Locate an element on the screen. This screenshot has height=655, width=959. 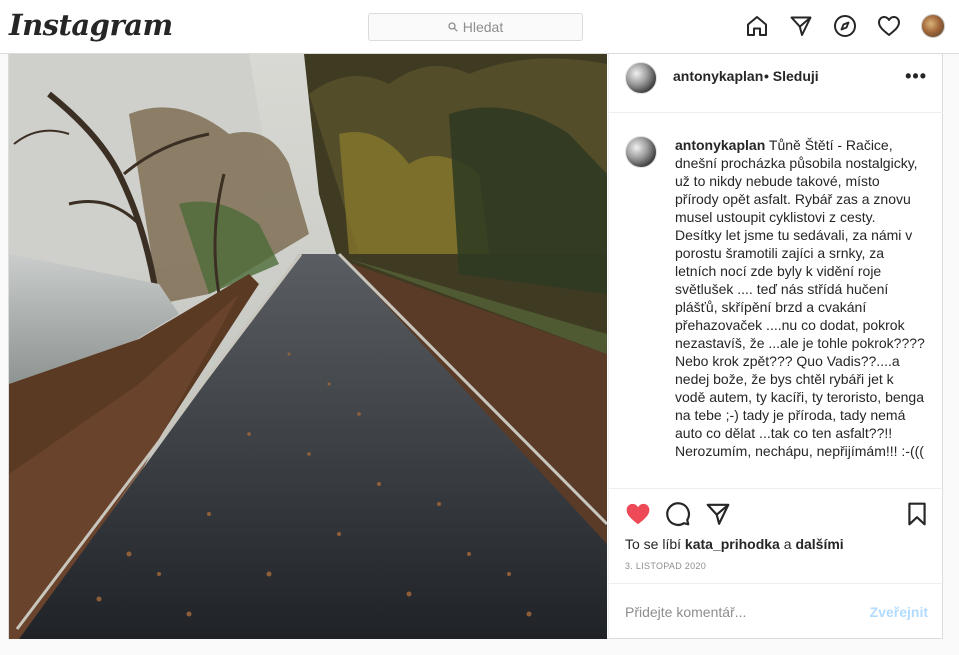
nav-icon-group is located at coordinates (845, 26).